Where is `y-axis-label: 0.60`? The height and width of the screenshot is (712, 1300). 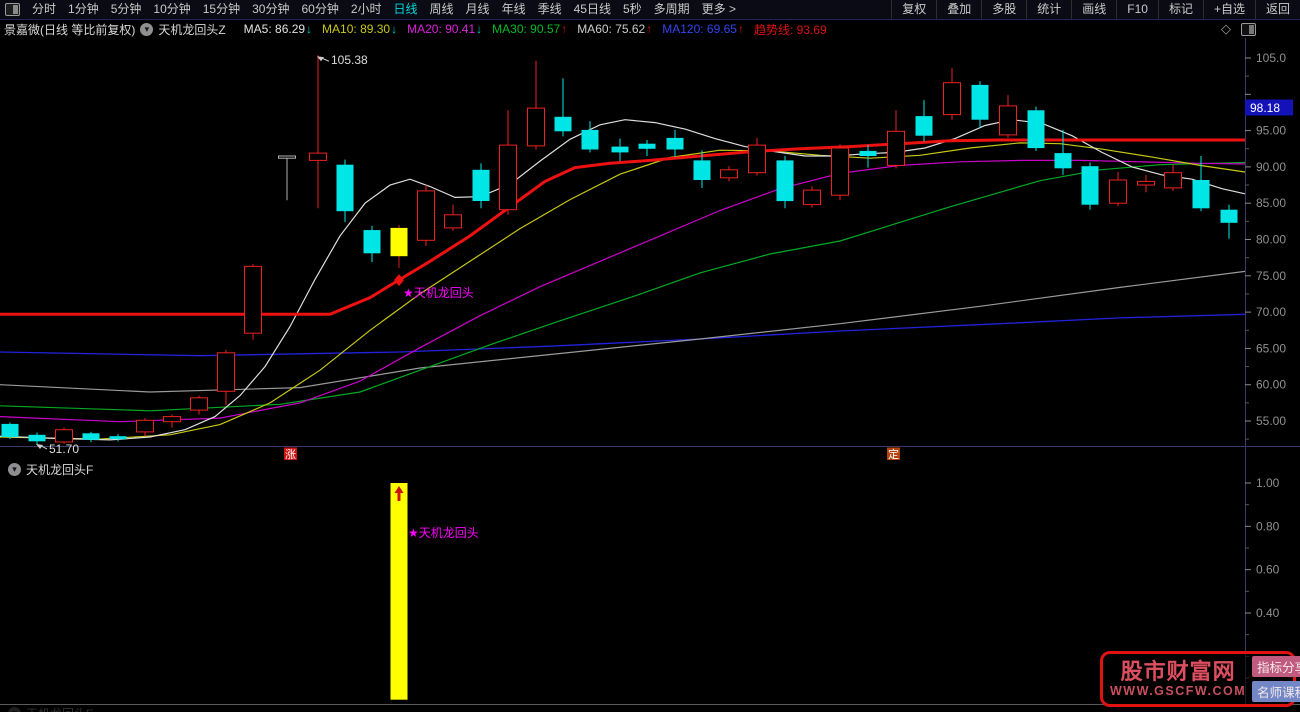 y-axis-label: 0.60 is located at coordinates (1268, 570).